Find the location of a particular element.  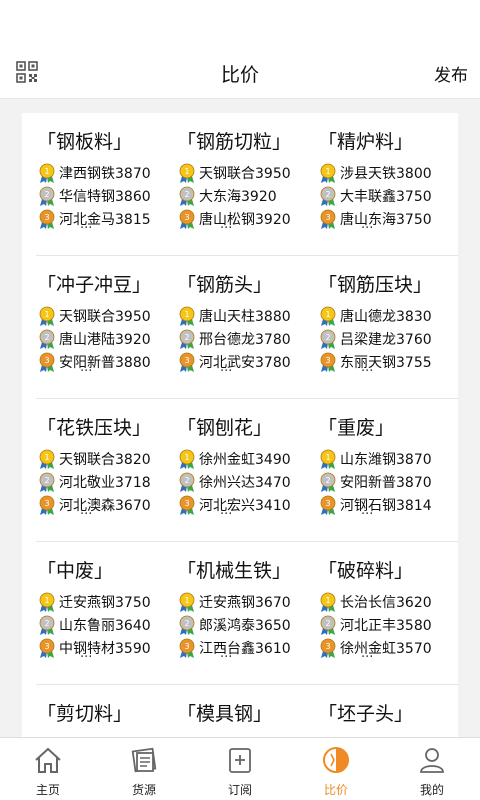

category-title: 「钢刨花」 is located at coordinates (224, 426).